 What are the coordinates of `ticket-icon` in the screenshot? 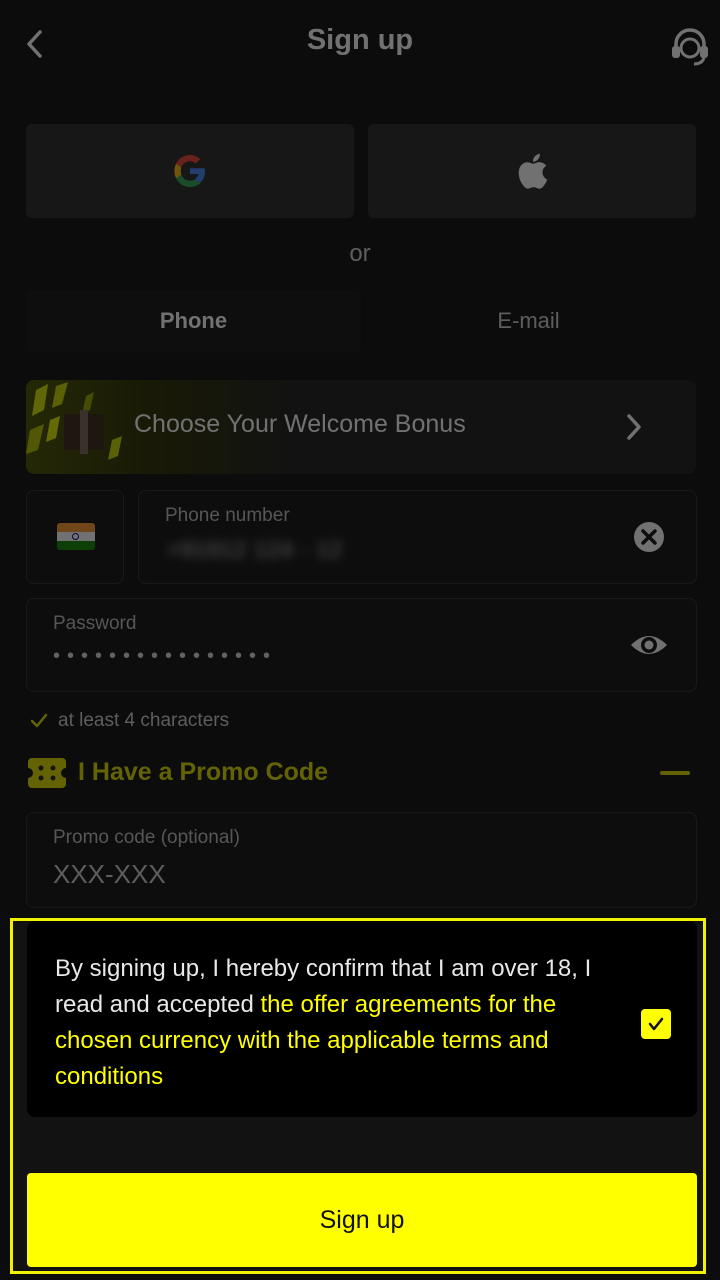 It's located at (47, 773).